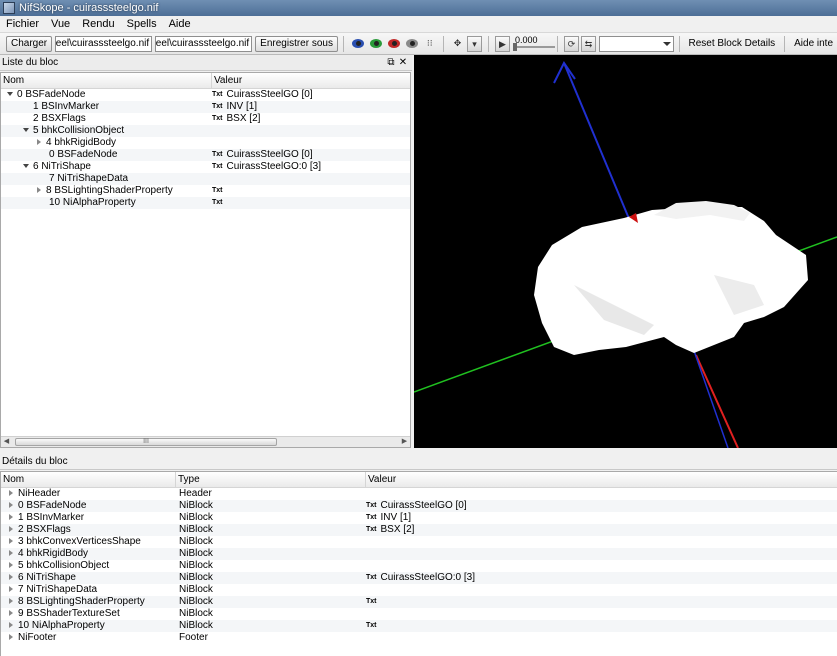 The image size is (837, 656). Describe the element at coordinates (418, 24) in the screenshot. I see `menu-bar: Fichier Vue Rendu Spells Aide` at that location.